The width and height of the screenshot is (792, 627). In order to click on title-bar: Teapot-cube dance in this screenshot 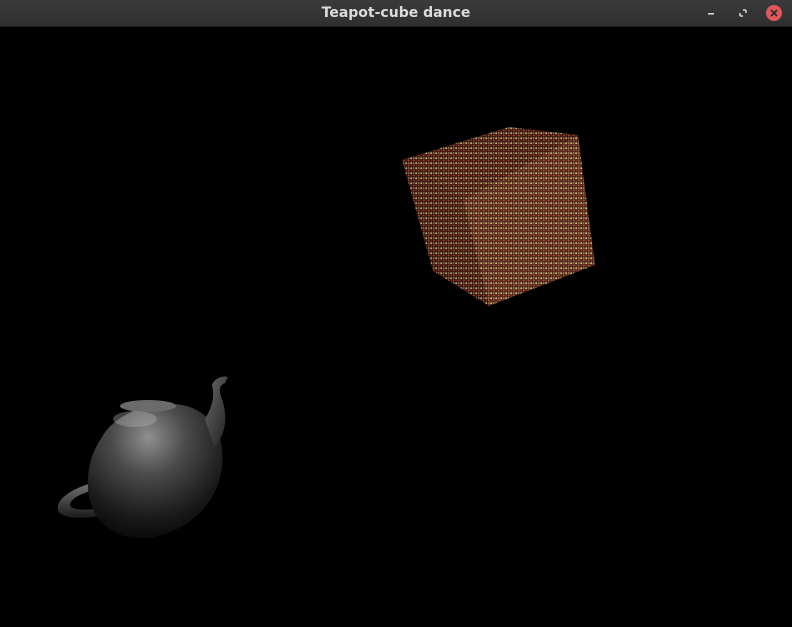, I will do `click(396, 13)`.